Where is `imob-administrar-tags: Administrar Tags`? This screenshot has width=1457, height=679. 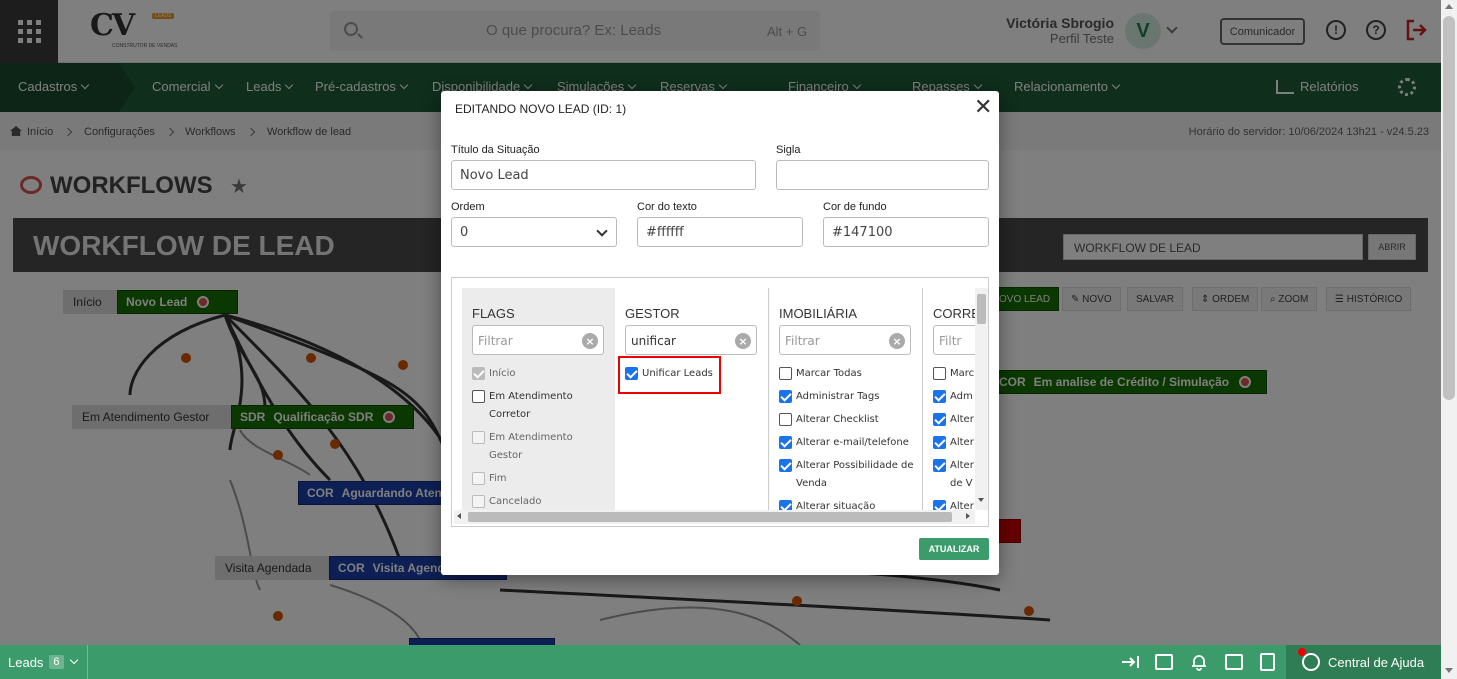 imob-administrar-tags: Administrar Tags is located at coordinates (849, 397).